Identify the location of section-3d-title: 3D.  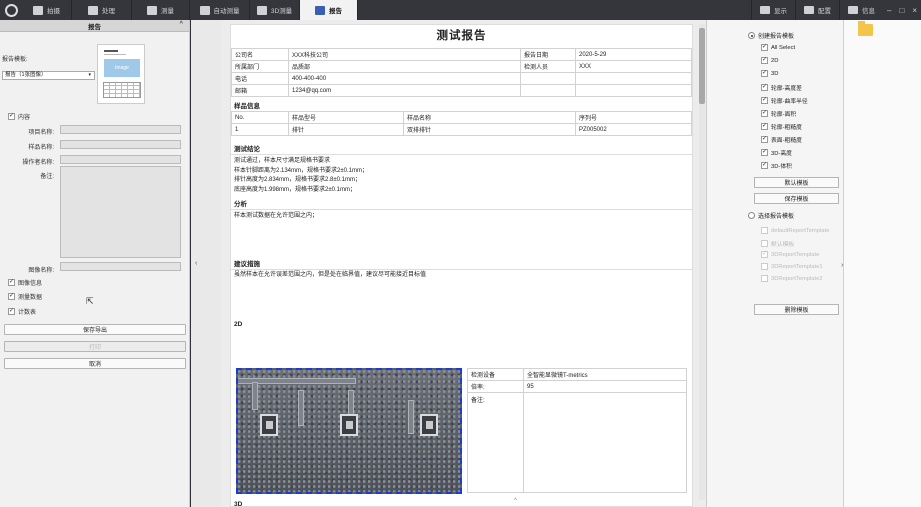
(238, 504).